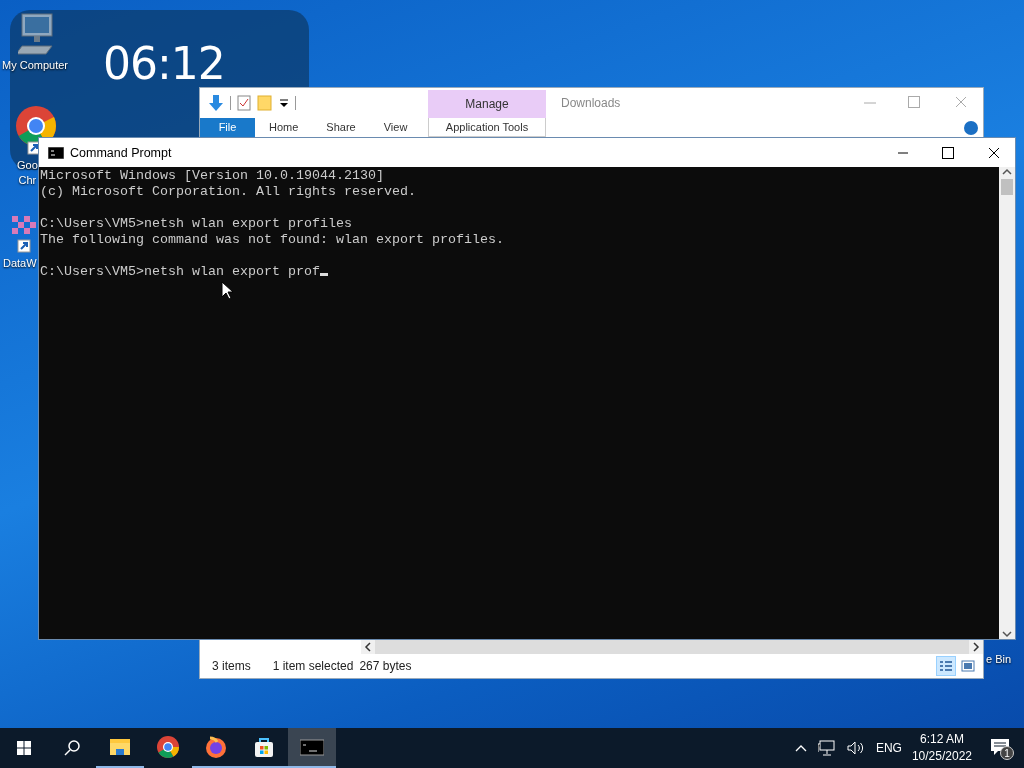  I want to click on notification-badge: 1, so click(1007, 753).